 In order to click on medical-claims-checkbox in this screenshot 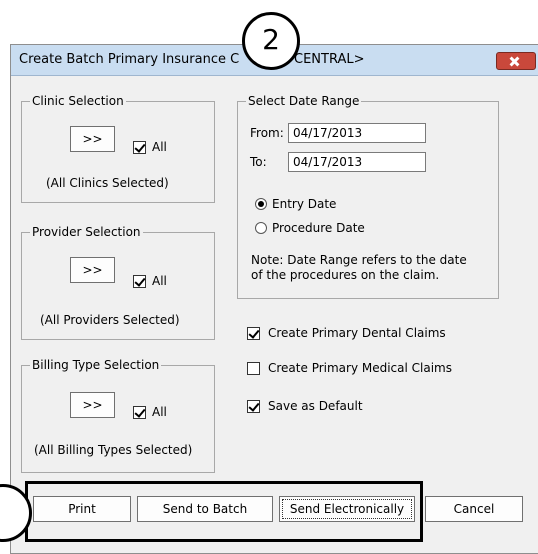, I will do `click(253, 368)`.